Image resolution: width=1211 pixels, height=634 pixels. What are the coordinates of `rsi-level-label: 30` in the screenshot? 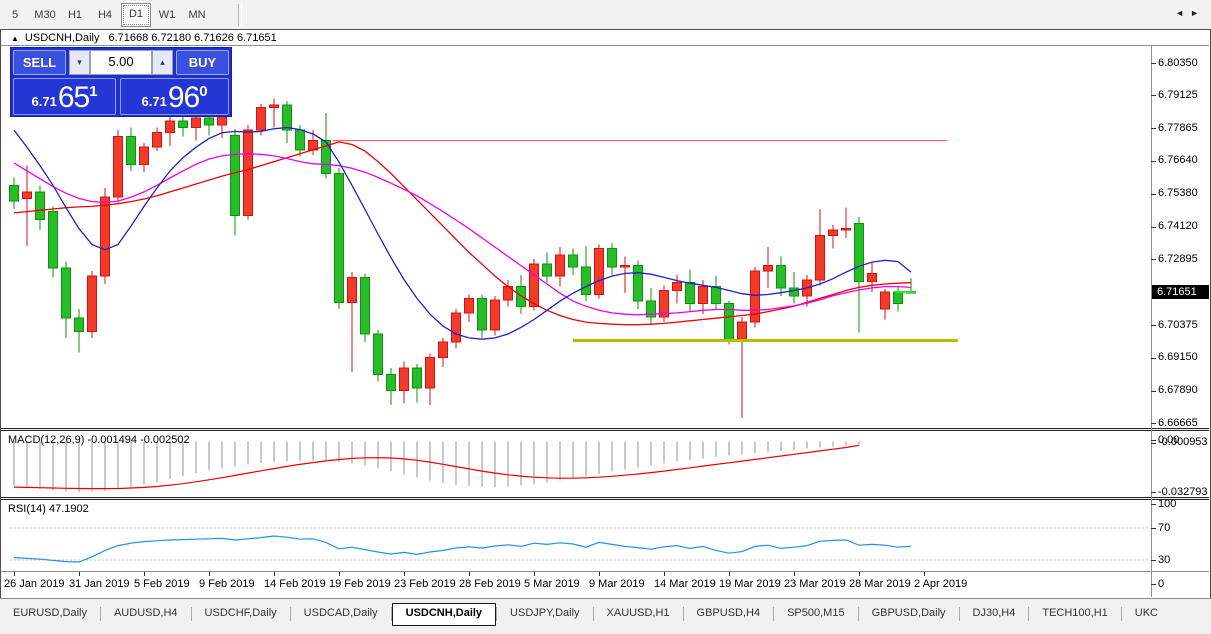 It's located at (1164, 559).